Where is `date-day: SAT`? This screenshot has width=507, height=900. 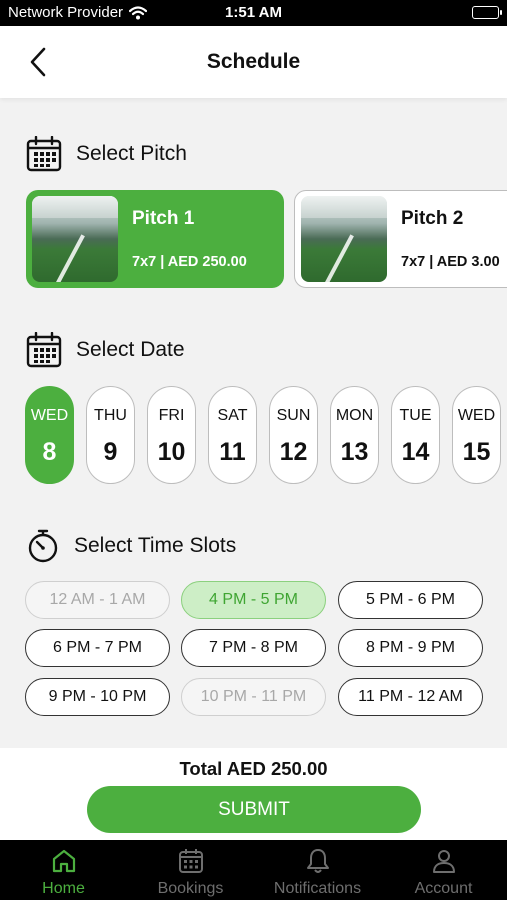 date-day: SAT is located at coordinates (232, 415).